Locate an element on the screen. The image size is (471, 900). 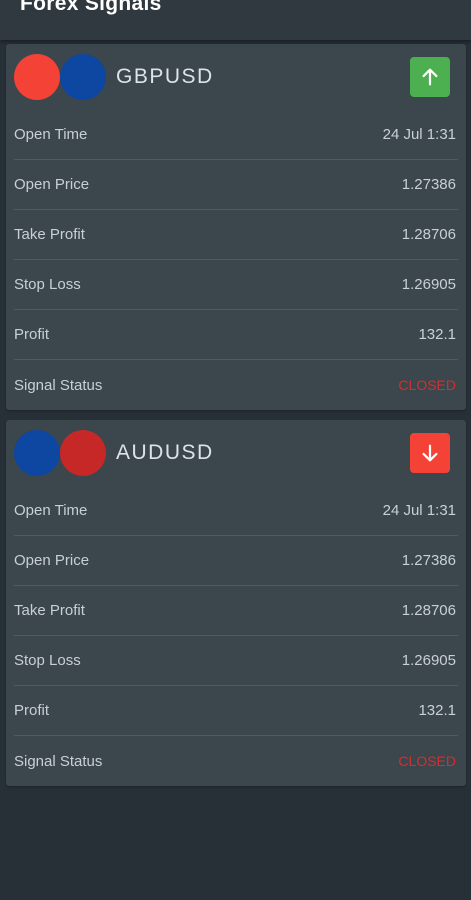
currency-pair: GBPUSD is located at coordinates (165, 76).